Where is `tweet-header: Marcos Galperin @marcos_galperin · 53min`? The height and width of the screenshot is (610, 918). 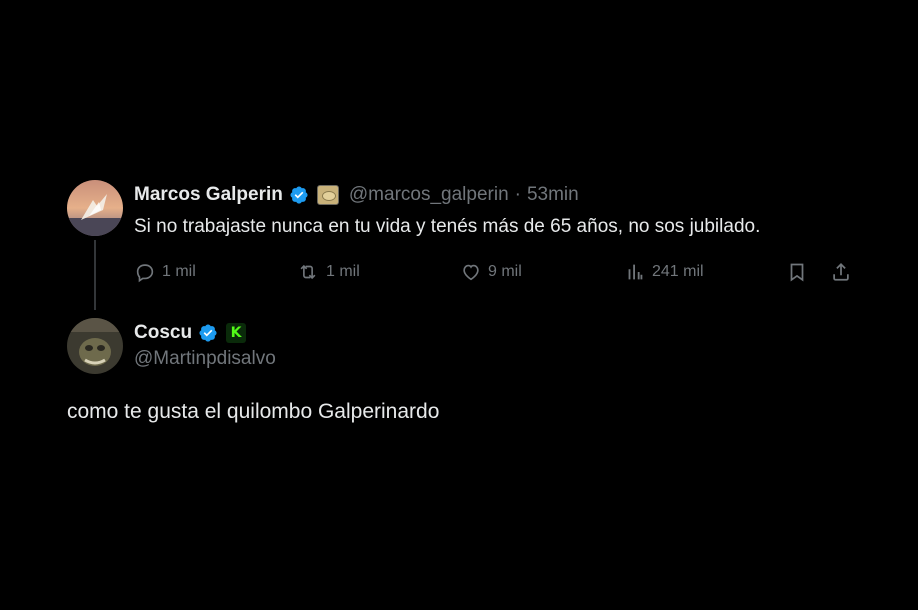 tweet-header: Marcos Galperin @marcos_galperin · 53min is located at coordinates (356, 195).